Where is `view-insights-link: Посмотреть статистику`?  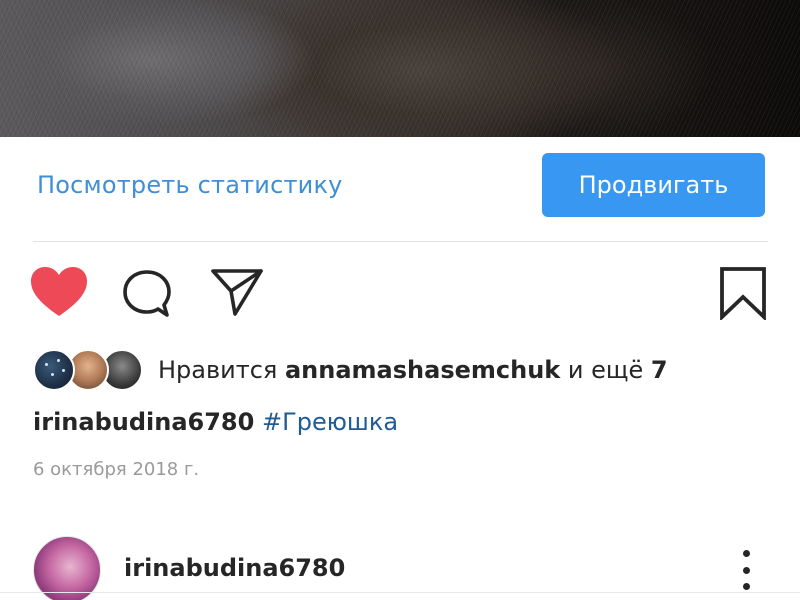 view-insights-link: Посмотреть статистику is located at coordinates (190, 185).